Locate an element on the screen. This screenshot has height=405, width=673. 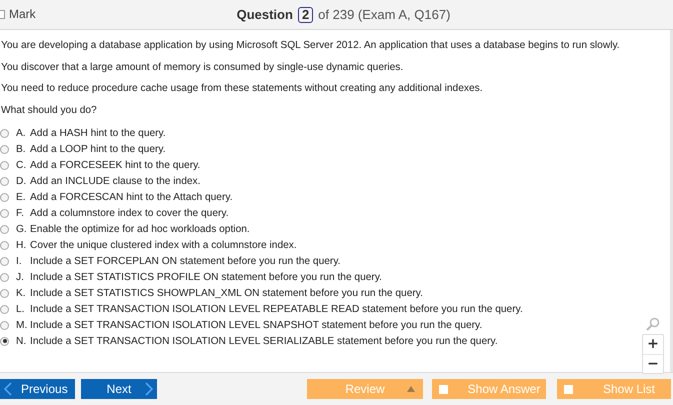
option-letter: L. is located at coordinates (21, 309).